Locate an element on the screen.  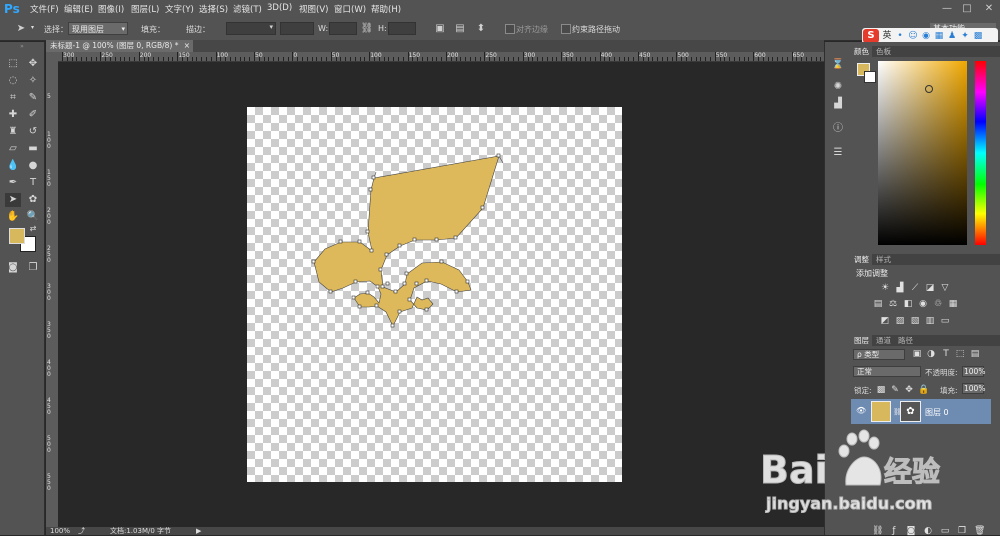
eraser-tool-icon: ▱ is located at coordinates (13, 149).